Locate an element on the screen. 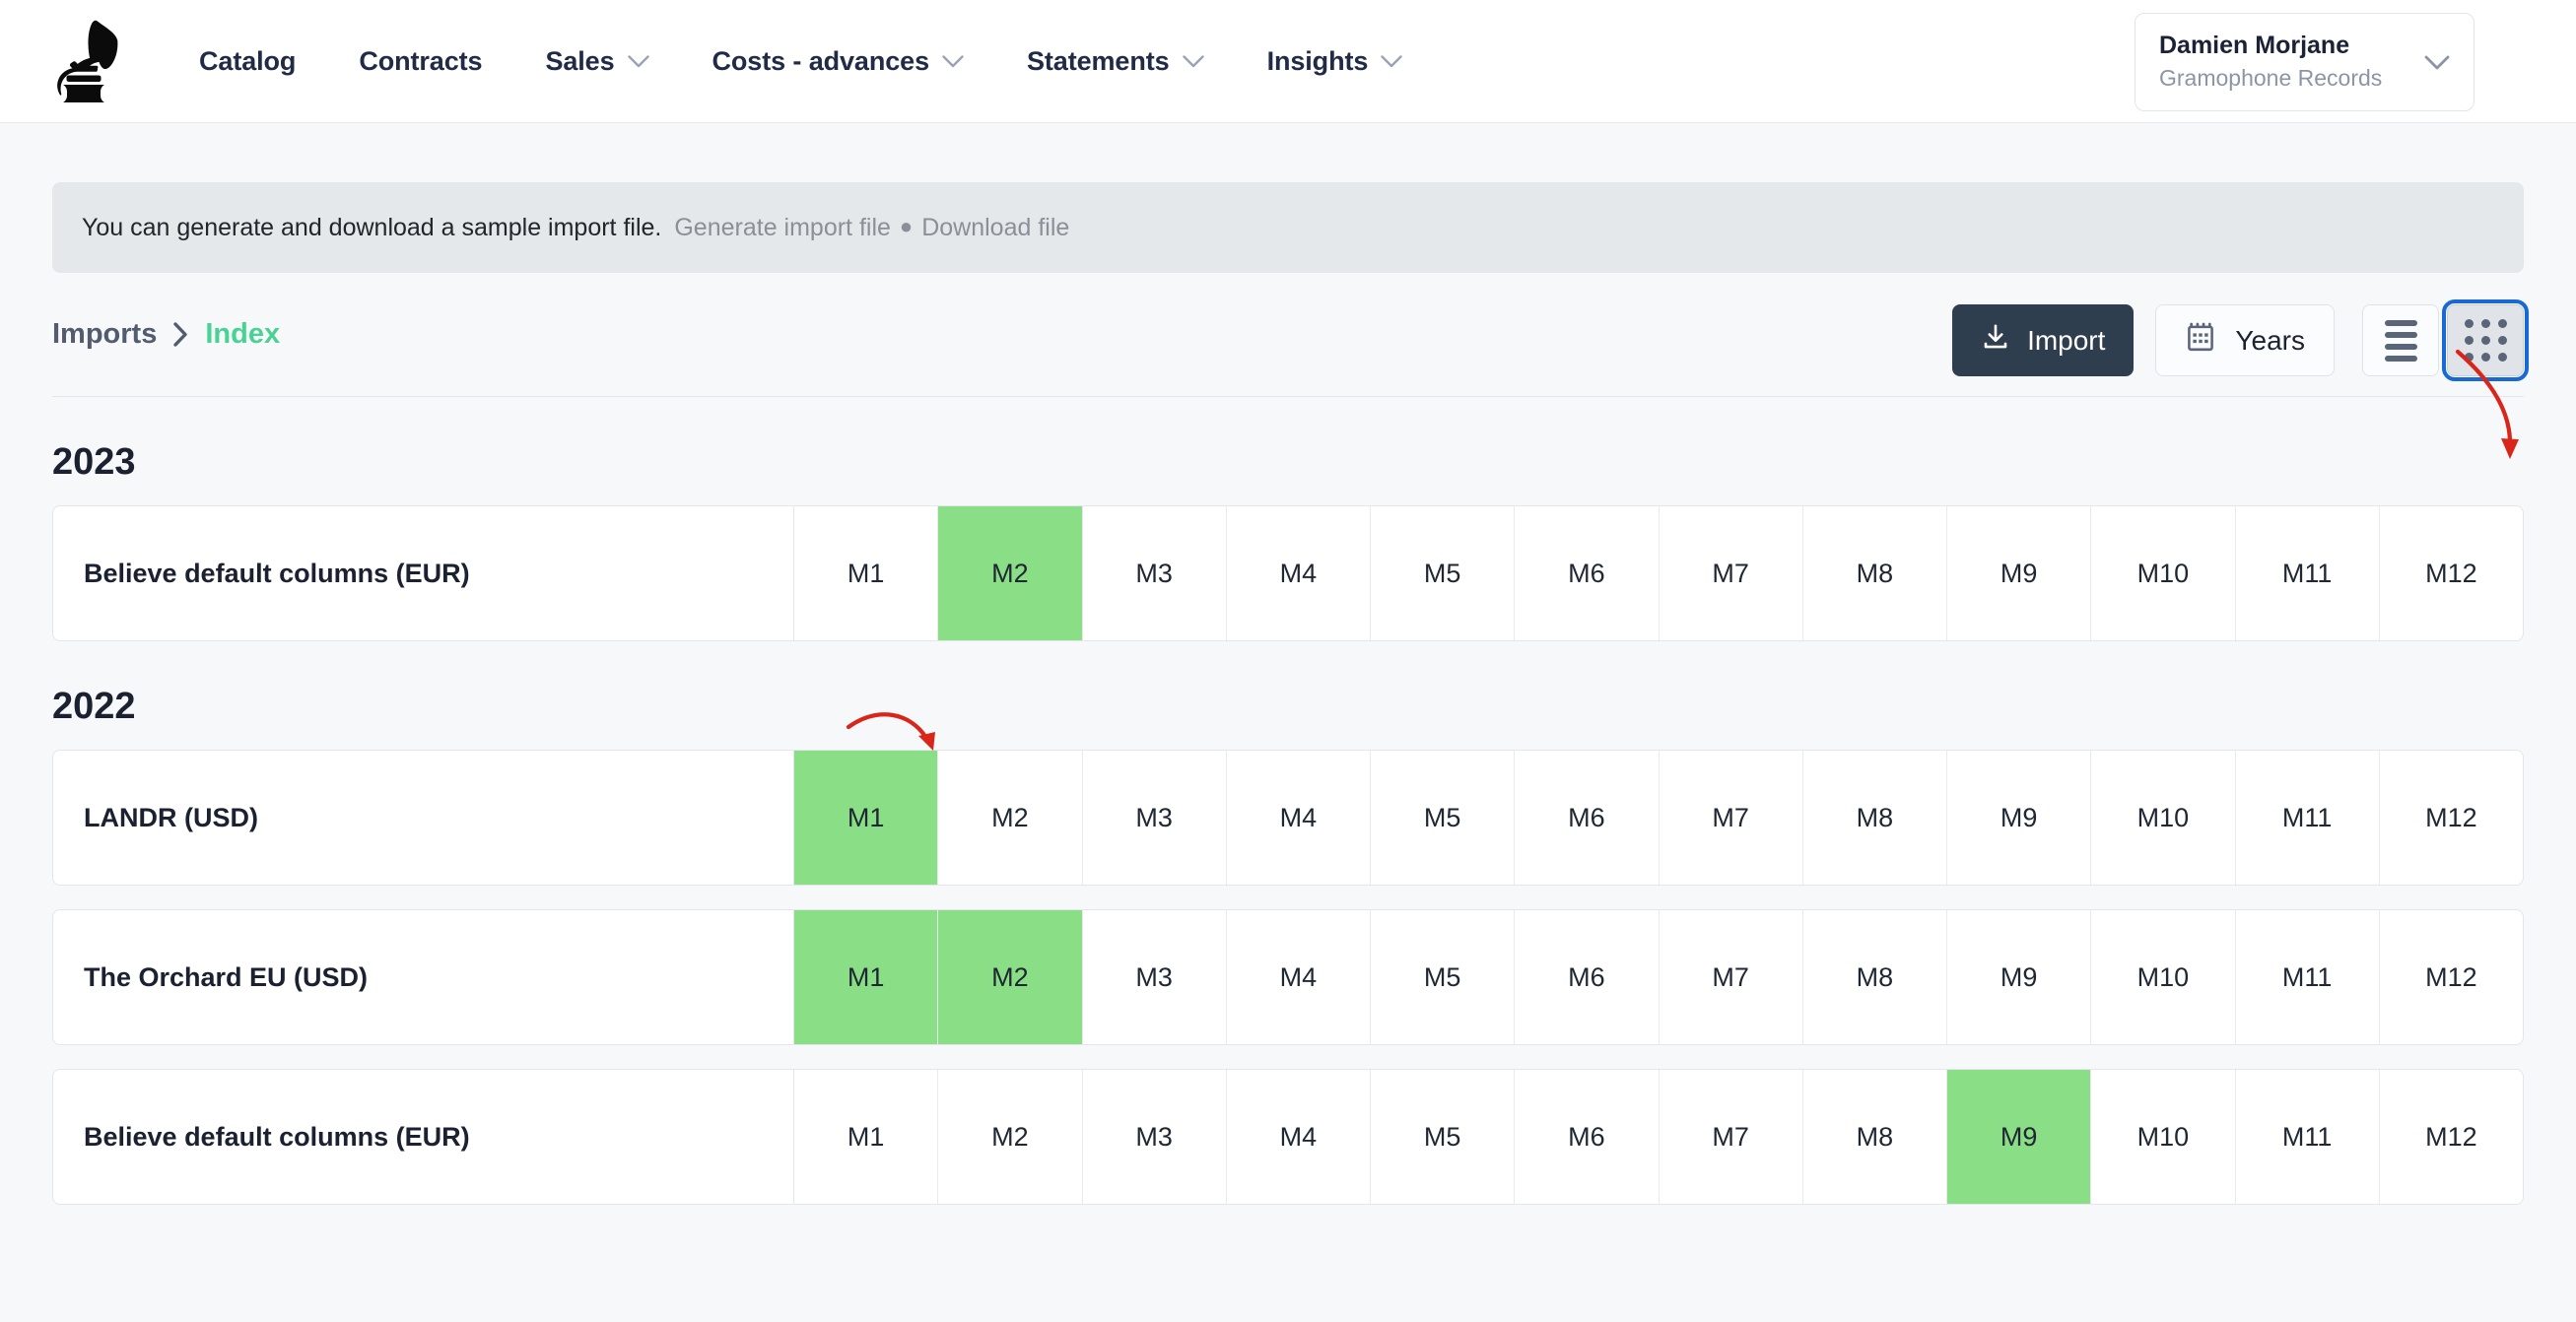 This screenshot has width=2576, height=1322. toolbar-row: Imports Index Import Years is located at coordinates (1290, 335).